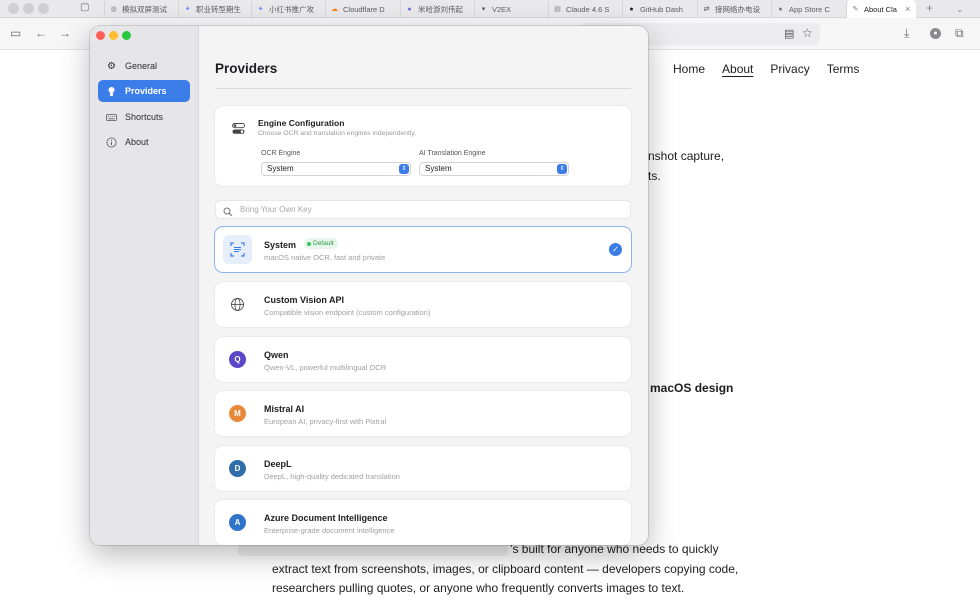 The height and width of the screenshot is (613, 980). Describe the element at coordinates (325, 367) in the screenshot. I see `provider-description: Qwen-VL, powerful multilingual OCR` at that location.